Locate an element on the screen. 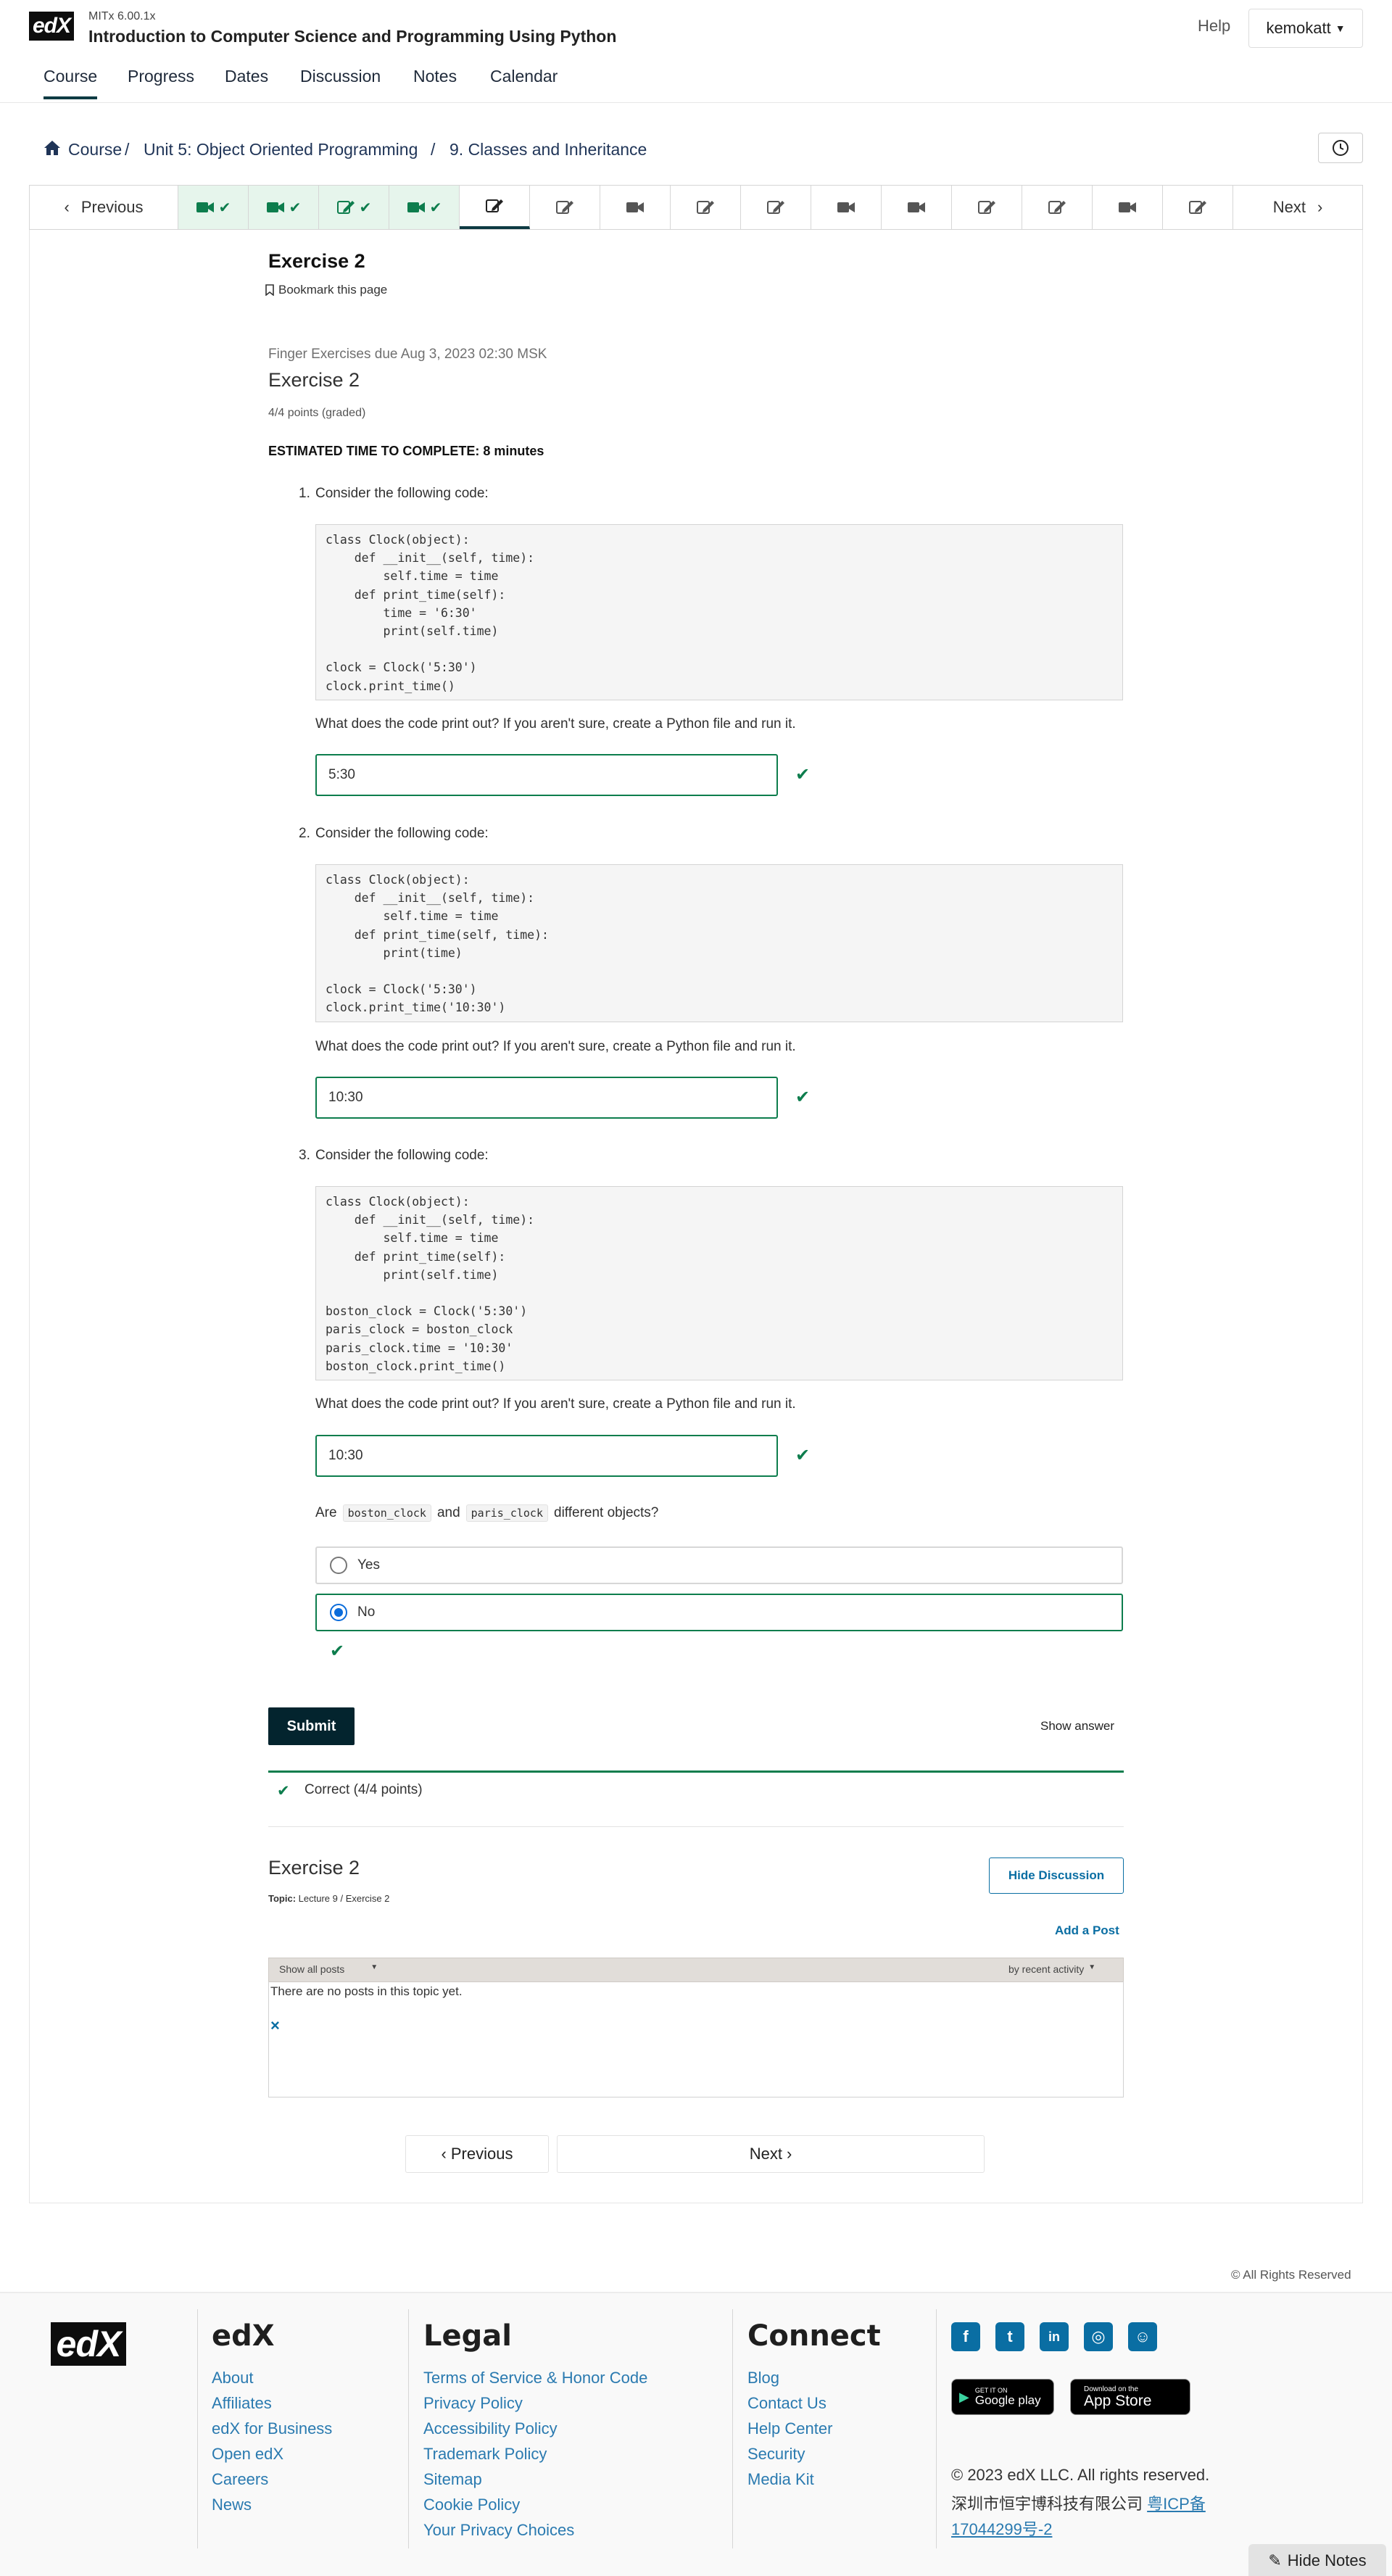 The height and width of the screenshot is (2576, 1392). footer-link: Open edX is located at coordinates (247, 2454).